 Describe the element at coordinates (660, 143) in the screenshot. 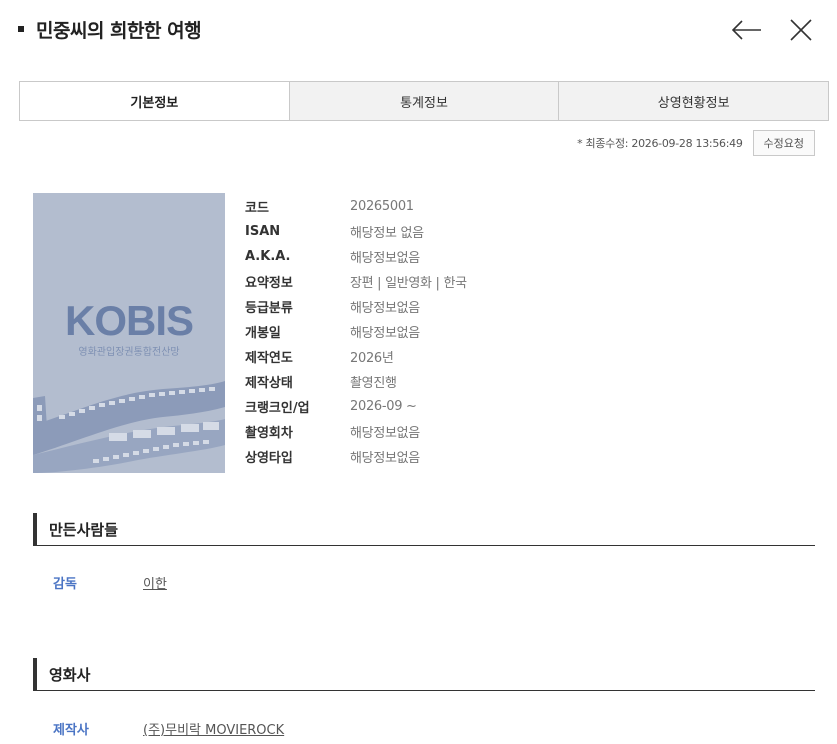

I see `last-modified-text: * 최종수정: 2026-09-28 13:56:49` at that location.